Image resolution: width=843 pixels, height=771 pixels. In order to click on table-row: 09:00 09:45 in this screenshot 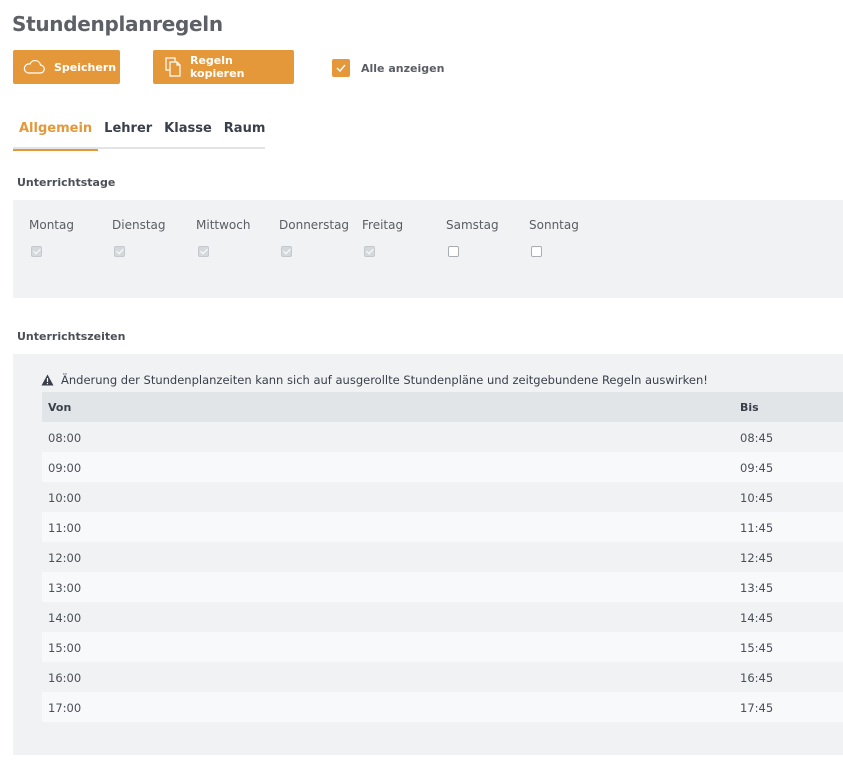, I will do `click(442, 467)`.